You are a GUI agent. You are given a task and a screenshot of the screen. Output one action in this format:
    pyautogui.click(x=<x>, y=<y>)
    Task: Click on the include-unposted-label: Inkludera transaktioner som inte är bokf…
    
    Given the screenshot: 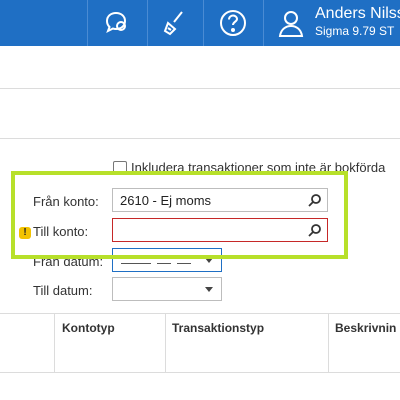 What is the action you would take?
    pyautogui.click(x=258, y=167)
    